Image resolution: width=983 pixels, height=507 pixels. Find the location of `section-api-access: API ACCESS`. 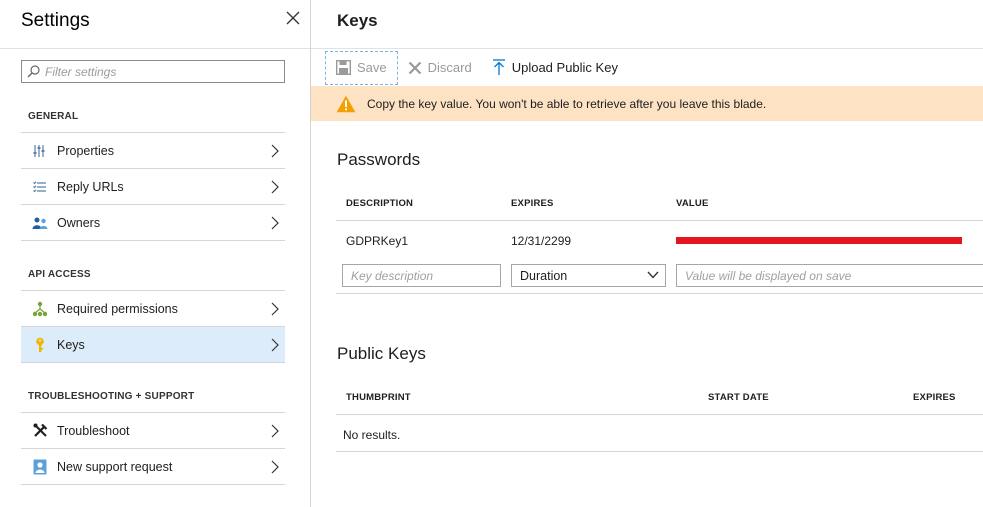

section-api-access: API ACCESS is located at coordinates (59, 274).